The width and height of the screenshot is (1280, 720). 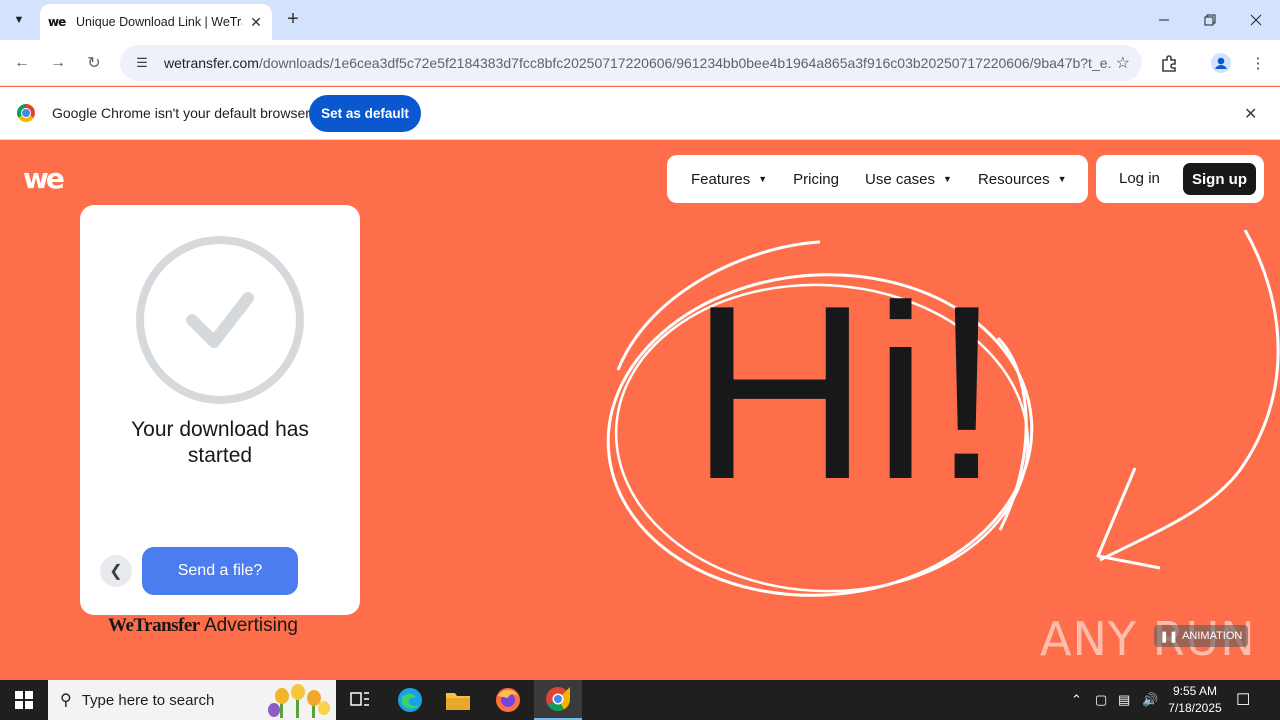 What do you see at coordinates (729, 179) in the screenshot?
I see `nav-features: Features ▼` at bounding box center [729, 179].